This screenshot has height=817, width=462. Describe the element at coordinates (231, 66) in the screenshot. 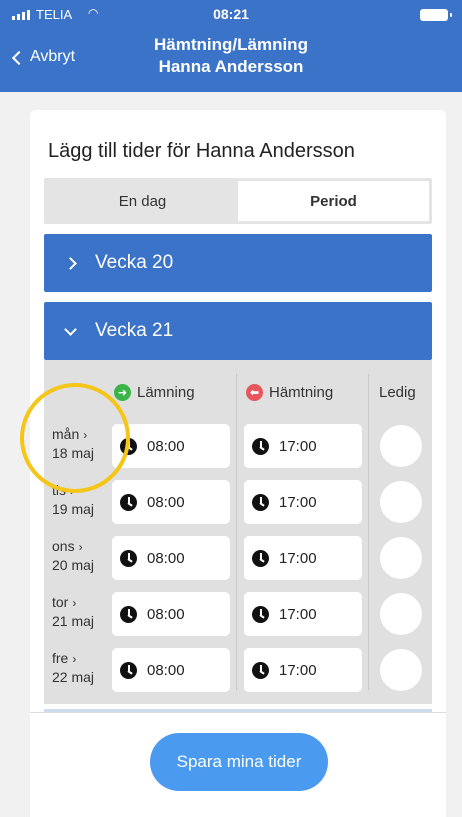

I see `title-line2: Hanna Andersson` at that location.